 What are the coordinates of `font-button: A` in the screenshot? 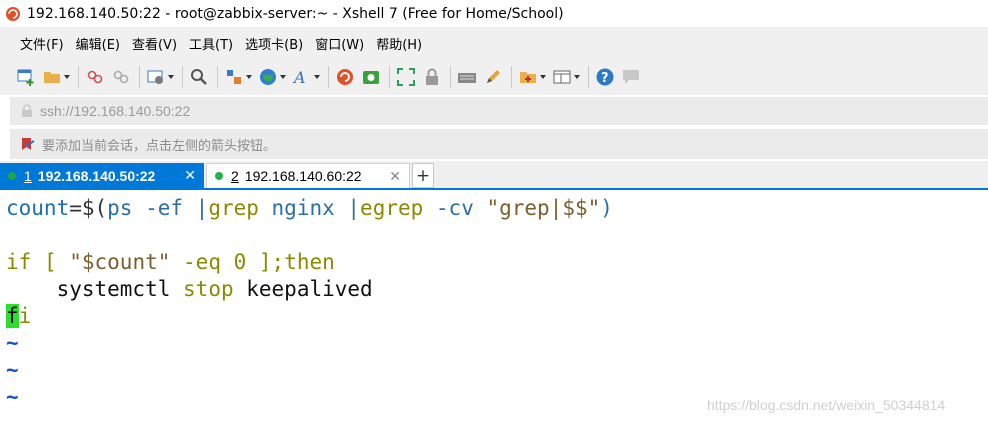 It's located at (306, 77).